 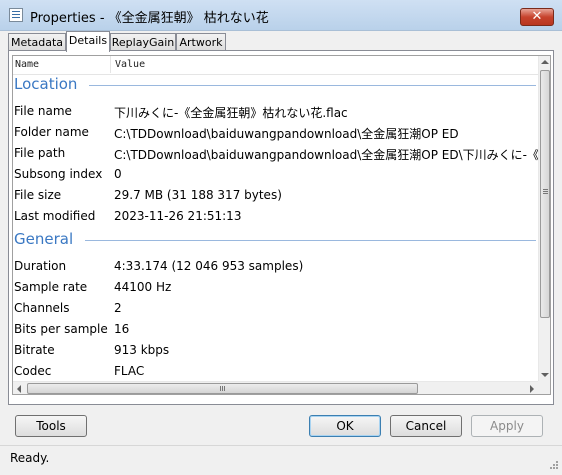 I want to click on property-value: 4:33.174 (12 046 953 samples), so click(x=209, y=266).